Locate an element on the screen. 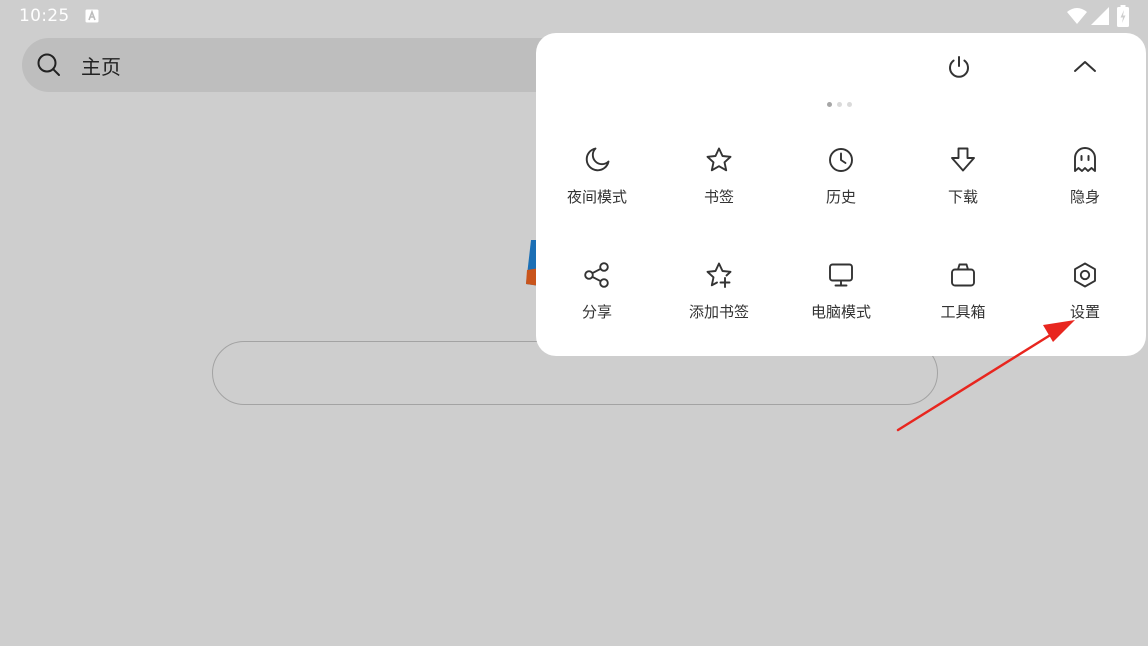  star-plus-icon is located at coordinates (719, 275).